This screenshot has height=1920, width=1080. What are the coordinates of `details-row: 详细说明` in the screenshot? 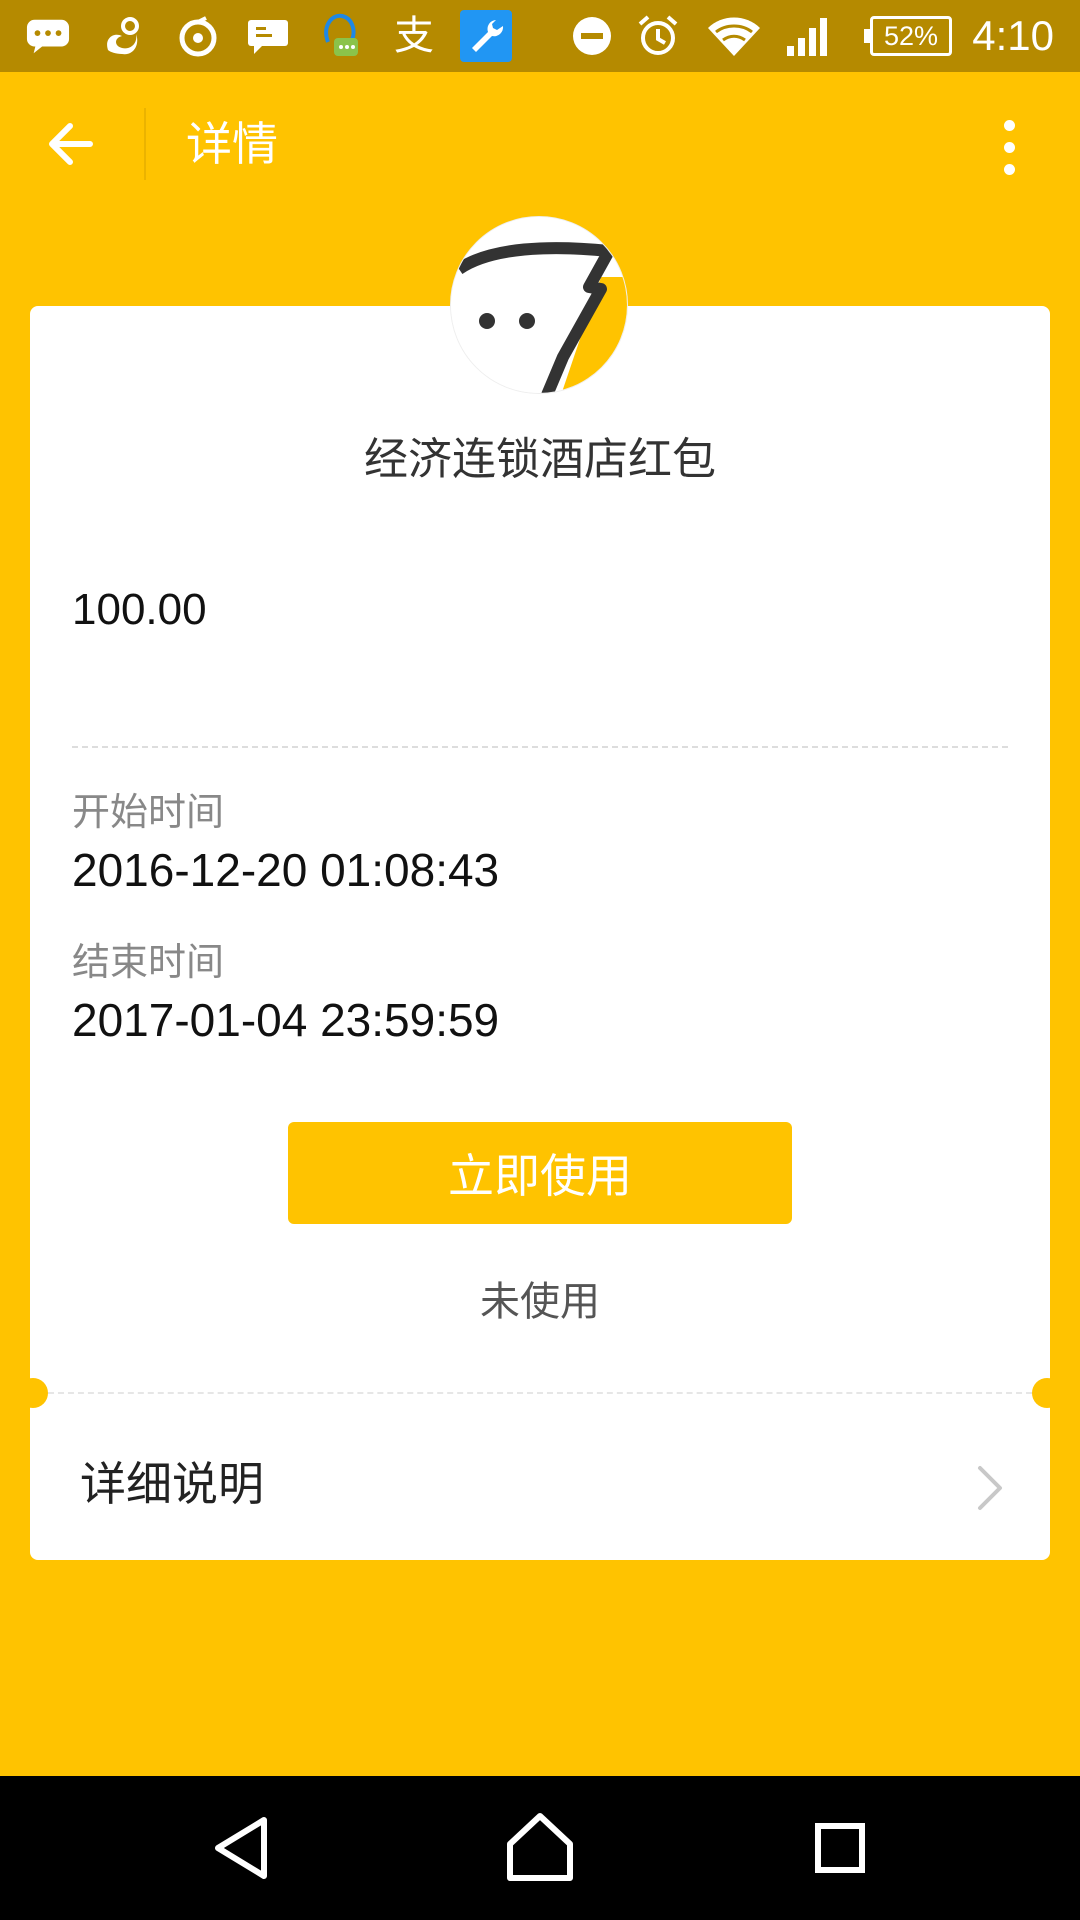 It's located at (540, 1485).